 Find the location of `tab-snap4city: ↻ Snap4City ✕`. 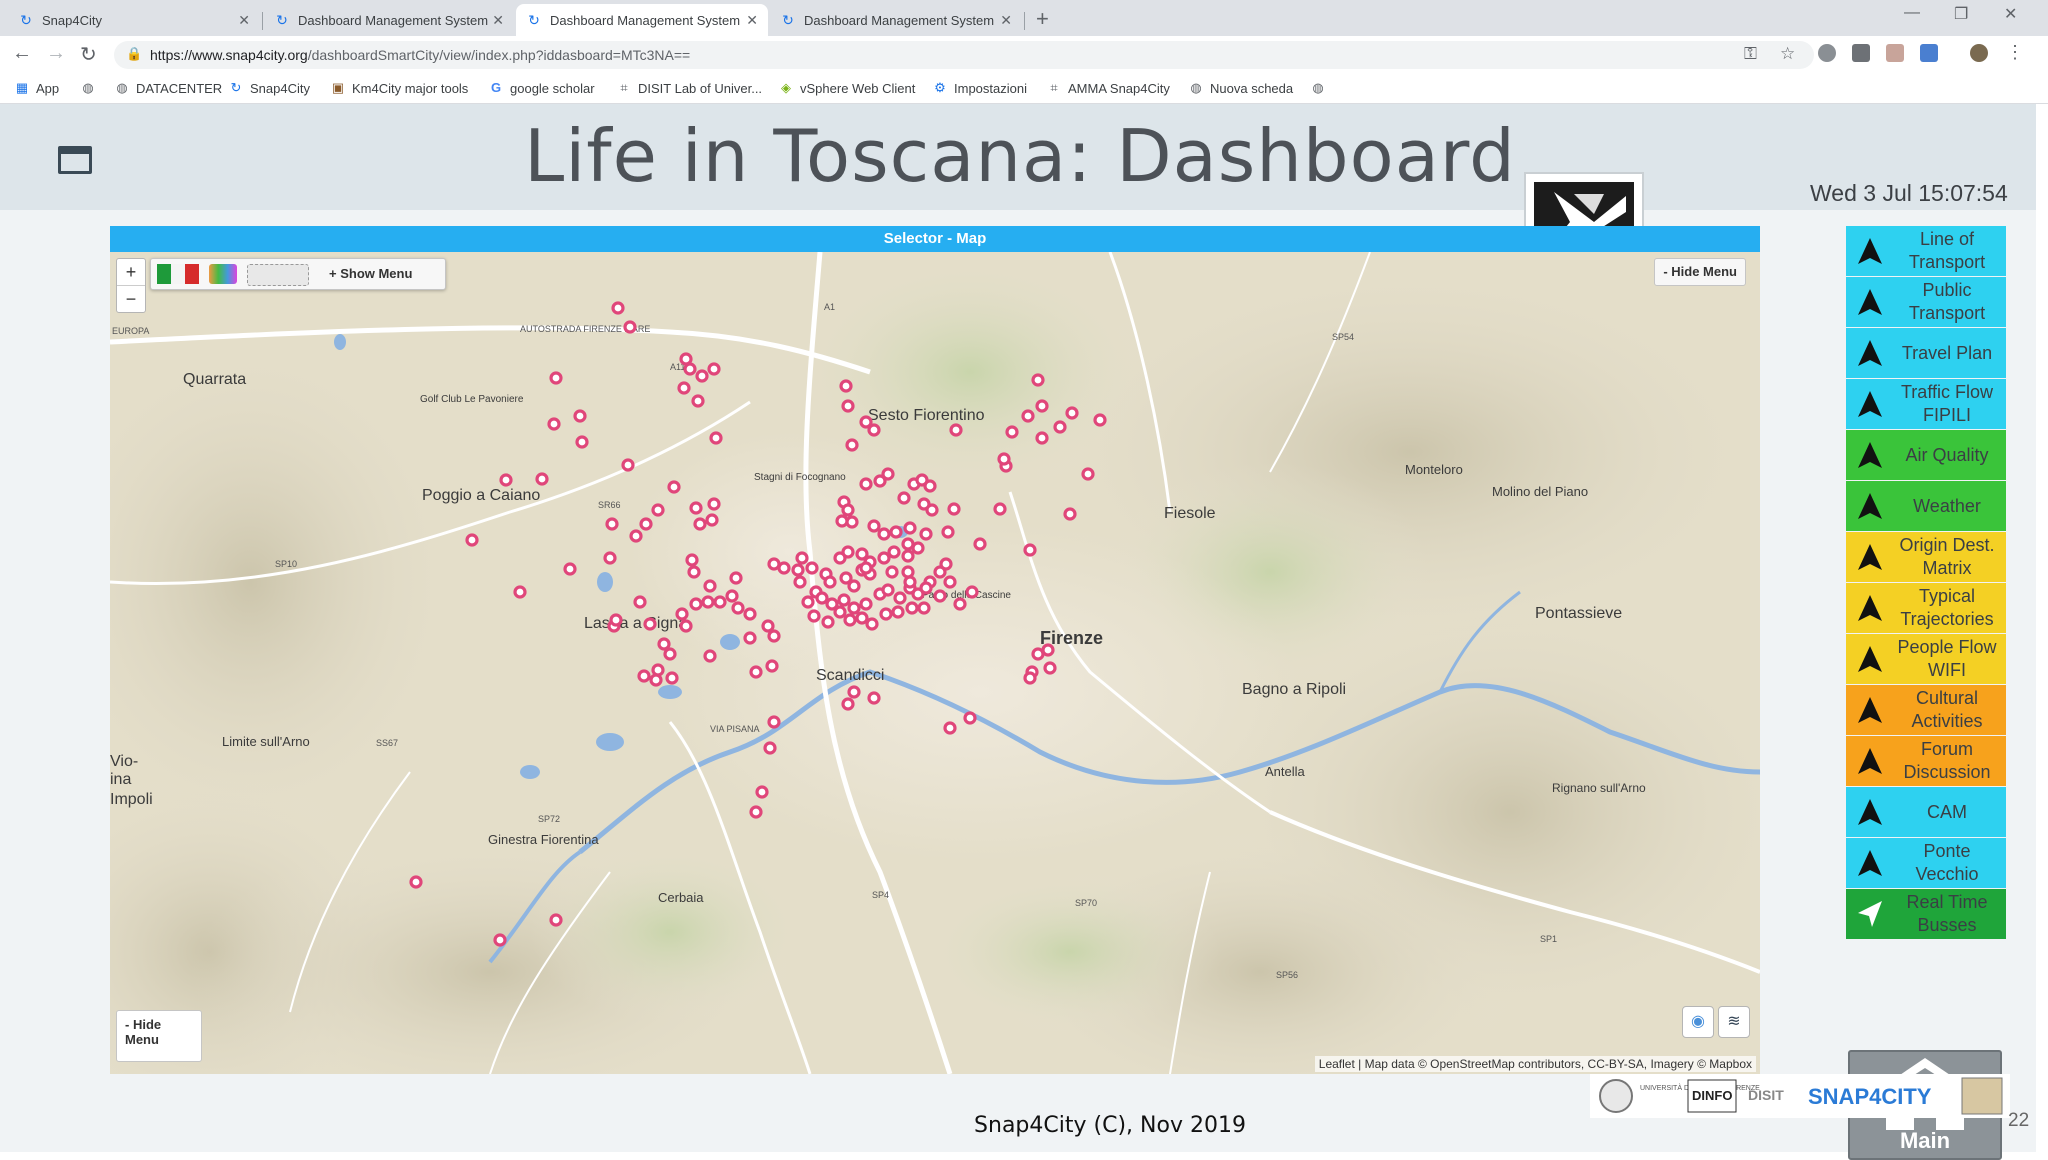

tab-snap4city: ↻ Snap4City ✕ is located at coordinates (134, 20).